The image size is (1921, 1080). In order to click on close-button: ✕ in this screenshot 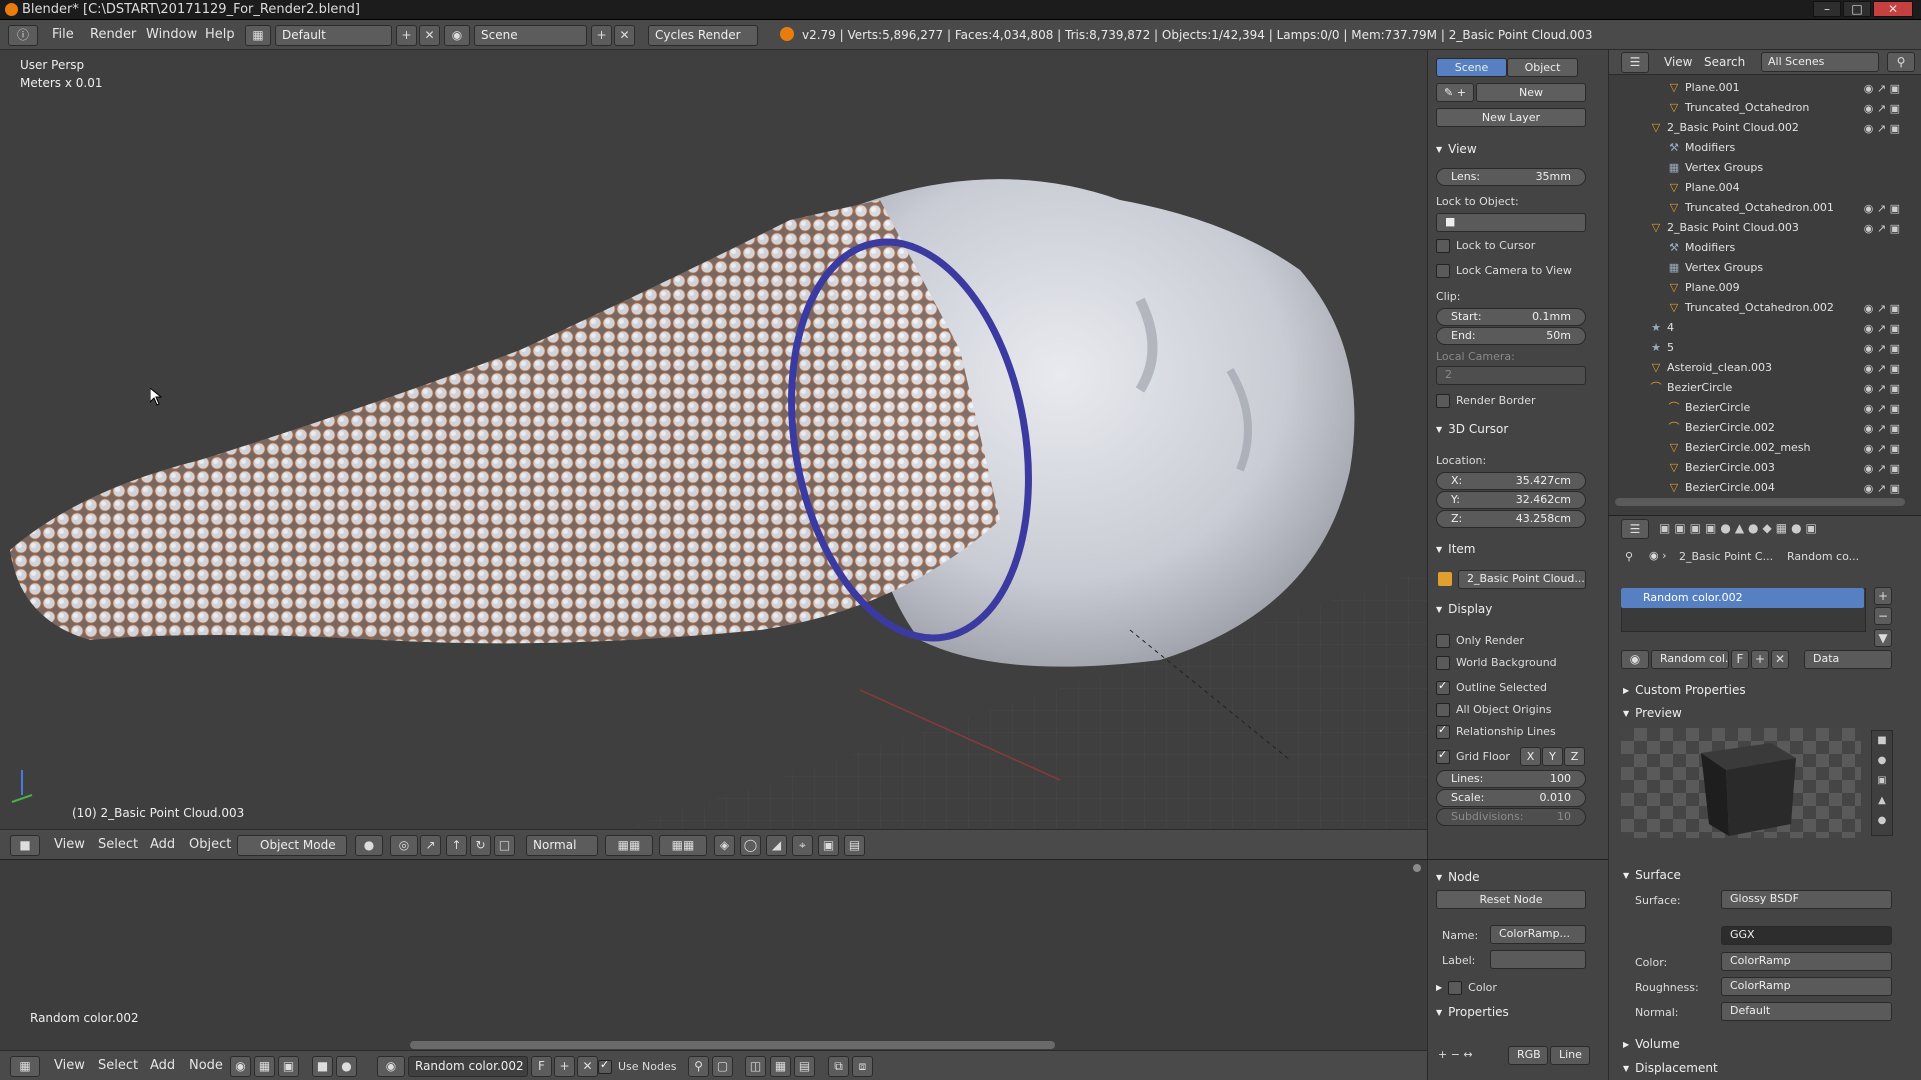, I will do `click(1893, 9)`.